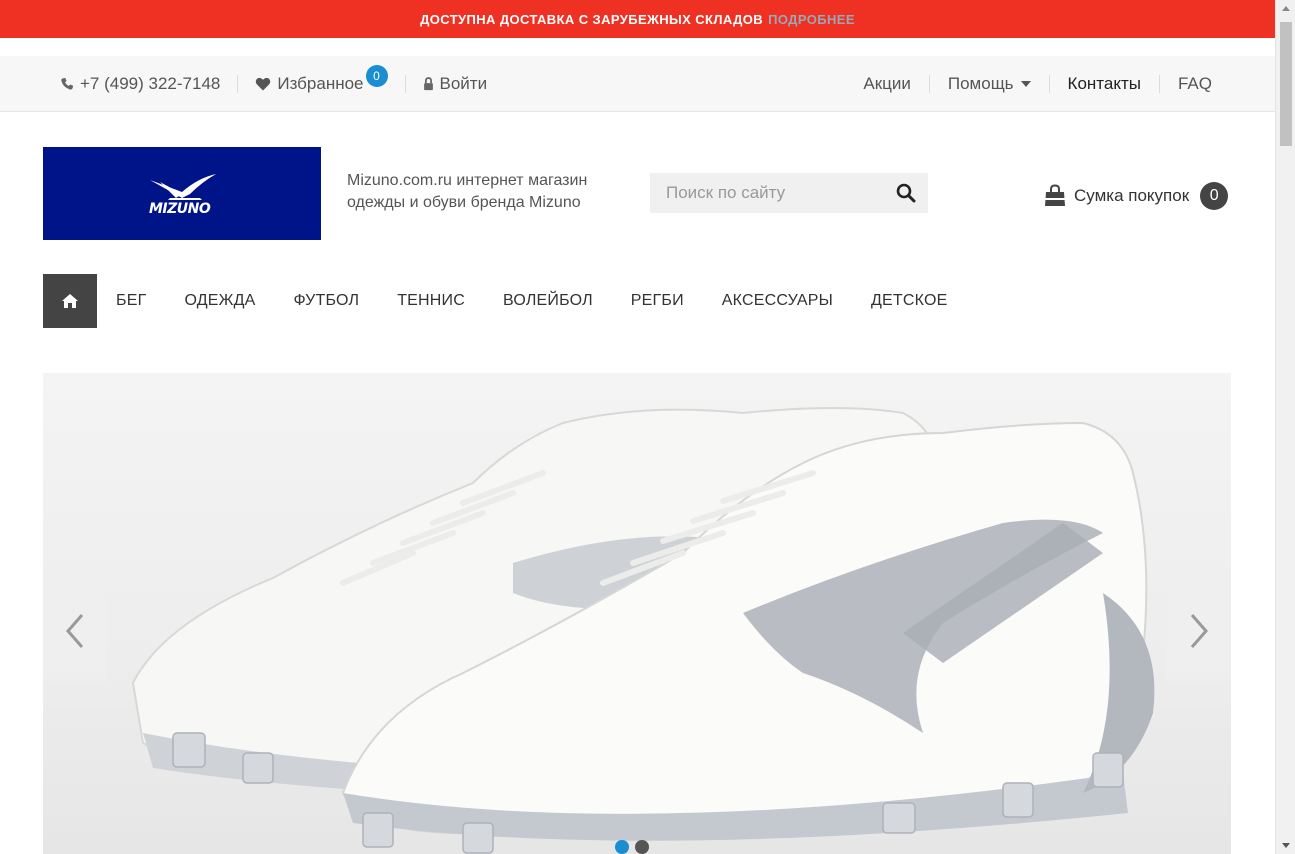 The height and width of the screenshot is (854, 1295). Describe the element at coordinates (548, 301) in the screenshot. I see `nav-item-volleyball: Волейбол` at that location.